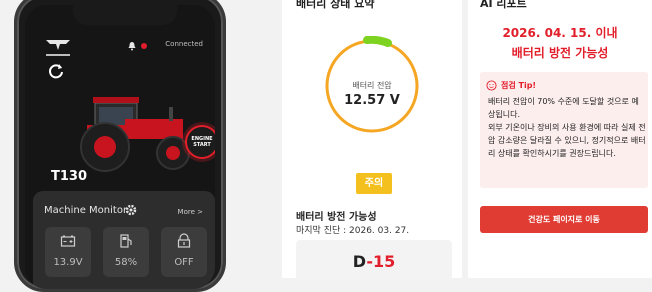 Image resolution: width=652 pixels, height=292 pixels. Describe the element at coordinates (519, 85) in the screenshot. I see `tip-title: 점검 Tip!` at that location.